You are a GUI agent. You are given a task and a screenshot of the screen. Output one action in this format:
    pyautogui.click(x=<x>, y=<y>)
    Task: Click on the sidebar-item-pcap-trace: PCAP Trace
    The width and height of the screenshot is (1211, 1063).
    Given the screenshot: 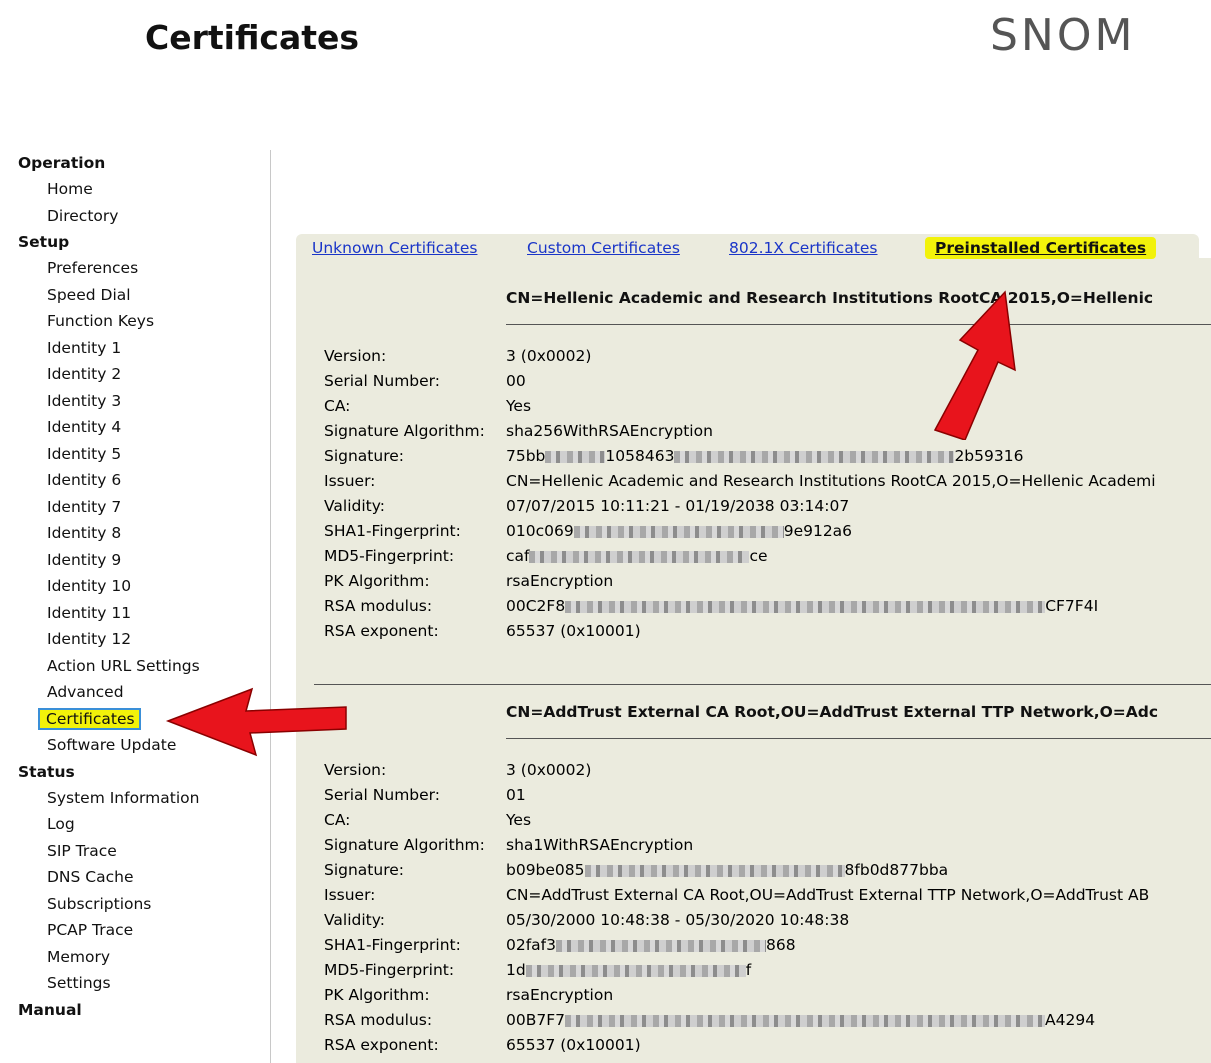 What is the action you would take?
    pyautogui.click(x=135, y=930)
    